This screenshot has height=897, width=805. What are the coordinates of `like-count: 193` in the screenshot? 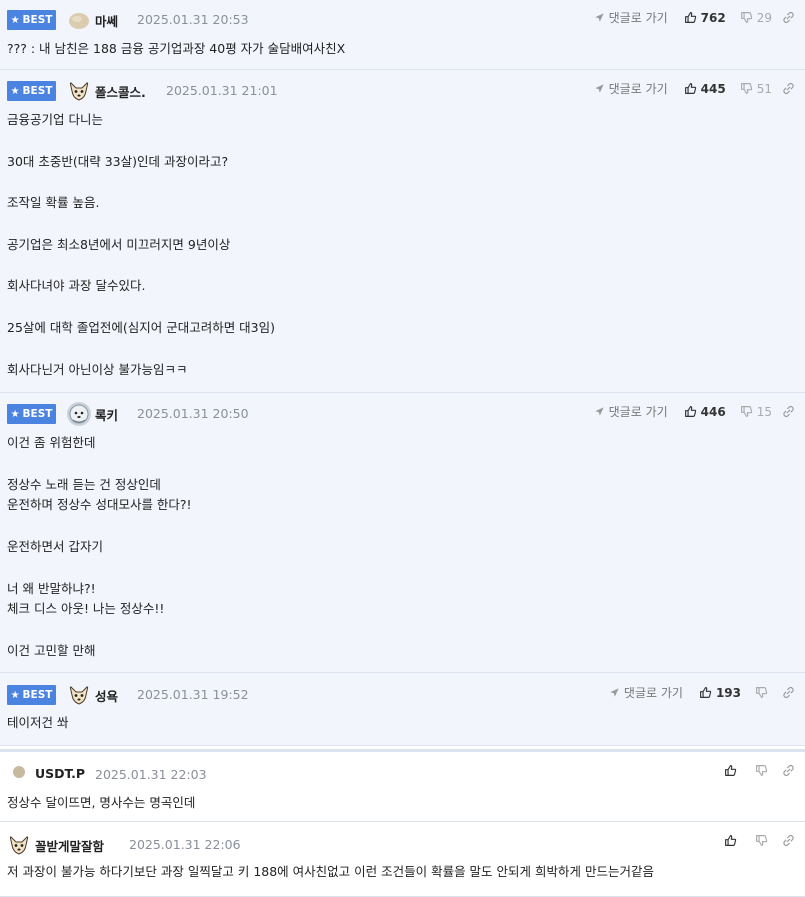 It's located at (728, 692).